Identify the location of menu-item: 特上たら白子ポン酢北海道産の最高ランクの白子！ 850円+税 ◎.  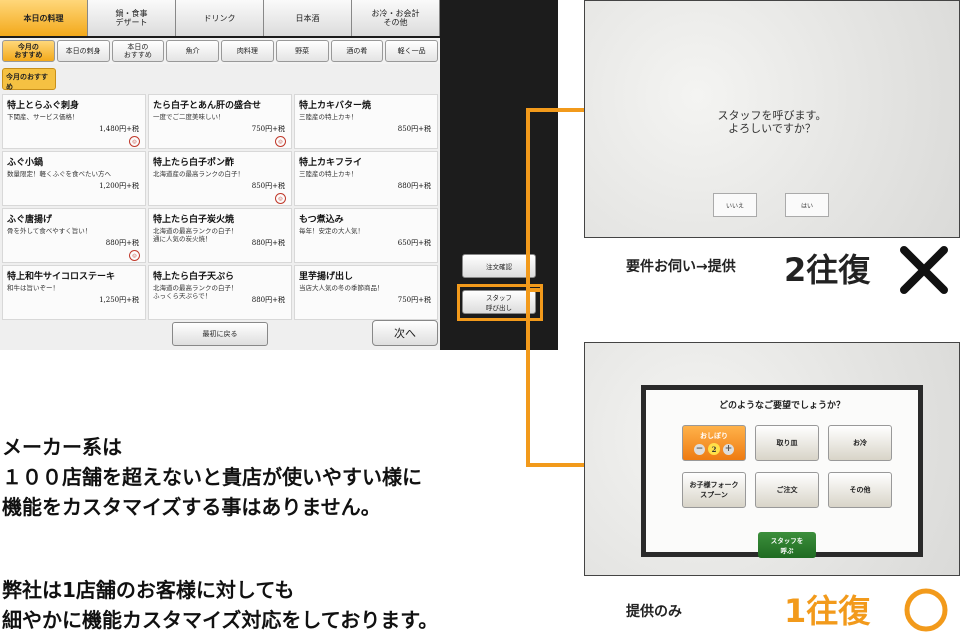
(220, 178).